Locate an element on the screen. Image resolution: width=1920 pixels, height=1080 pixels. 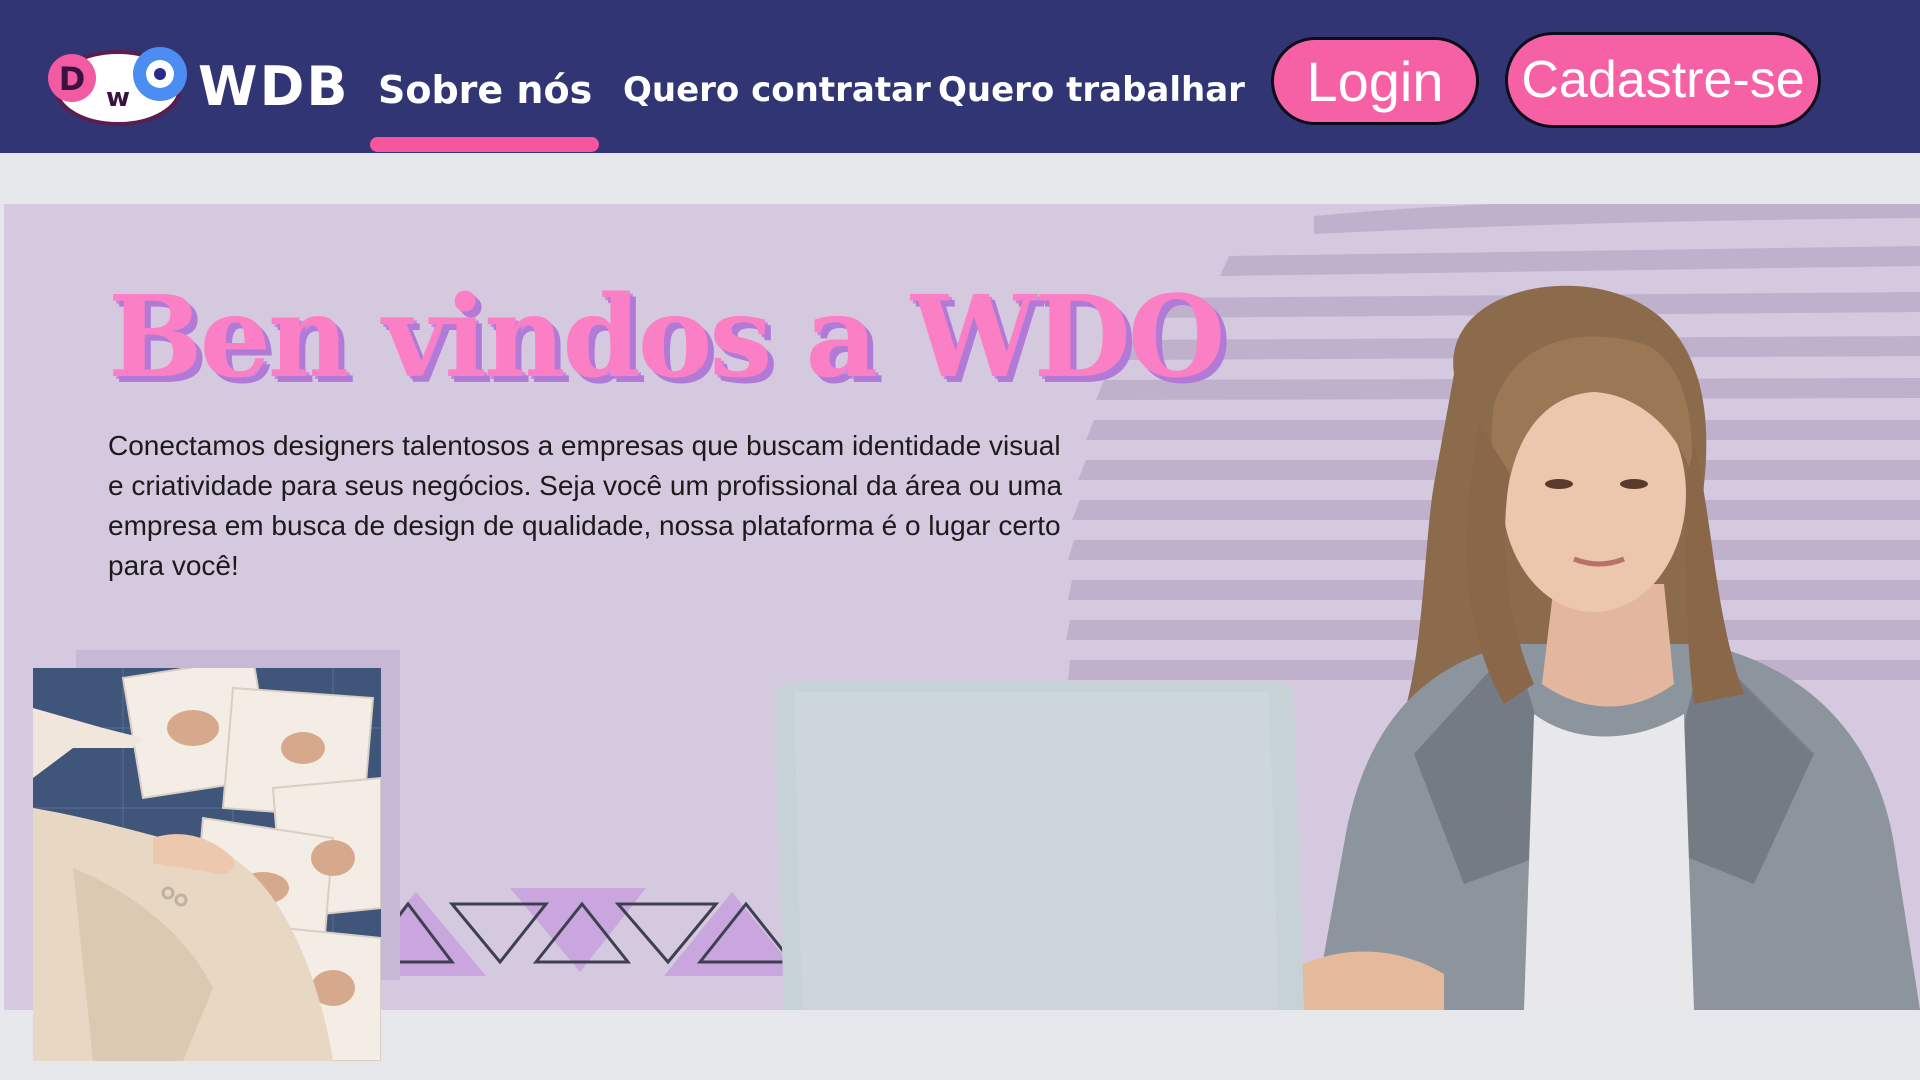
hero-title: Ben vindos a WDO is located at coordinates (666, 337).